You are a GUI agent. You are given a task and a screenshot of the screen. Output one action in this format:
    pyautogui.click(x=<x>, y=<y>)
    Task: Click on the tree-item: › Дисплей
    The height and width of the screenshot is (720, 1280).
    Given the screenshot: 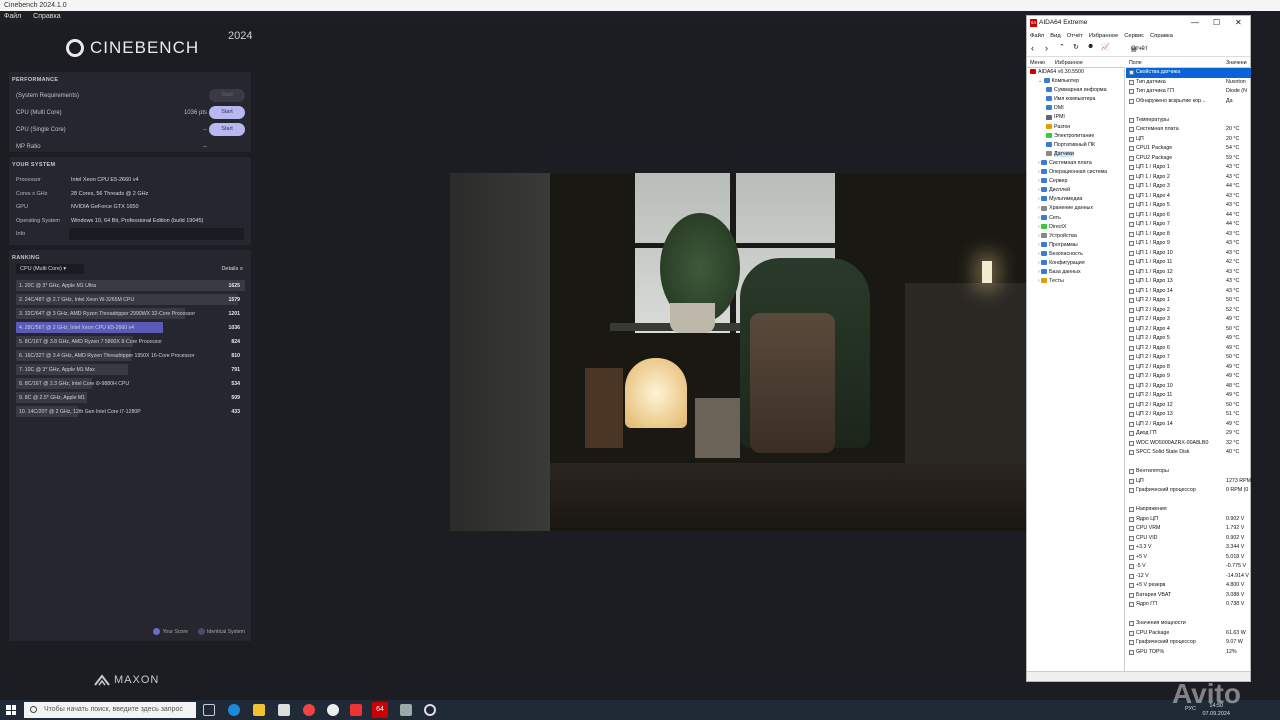 What is the action you would take?
    pyautogui.click(x=1075, y=190)
    